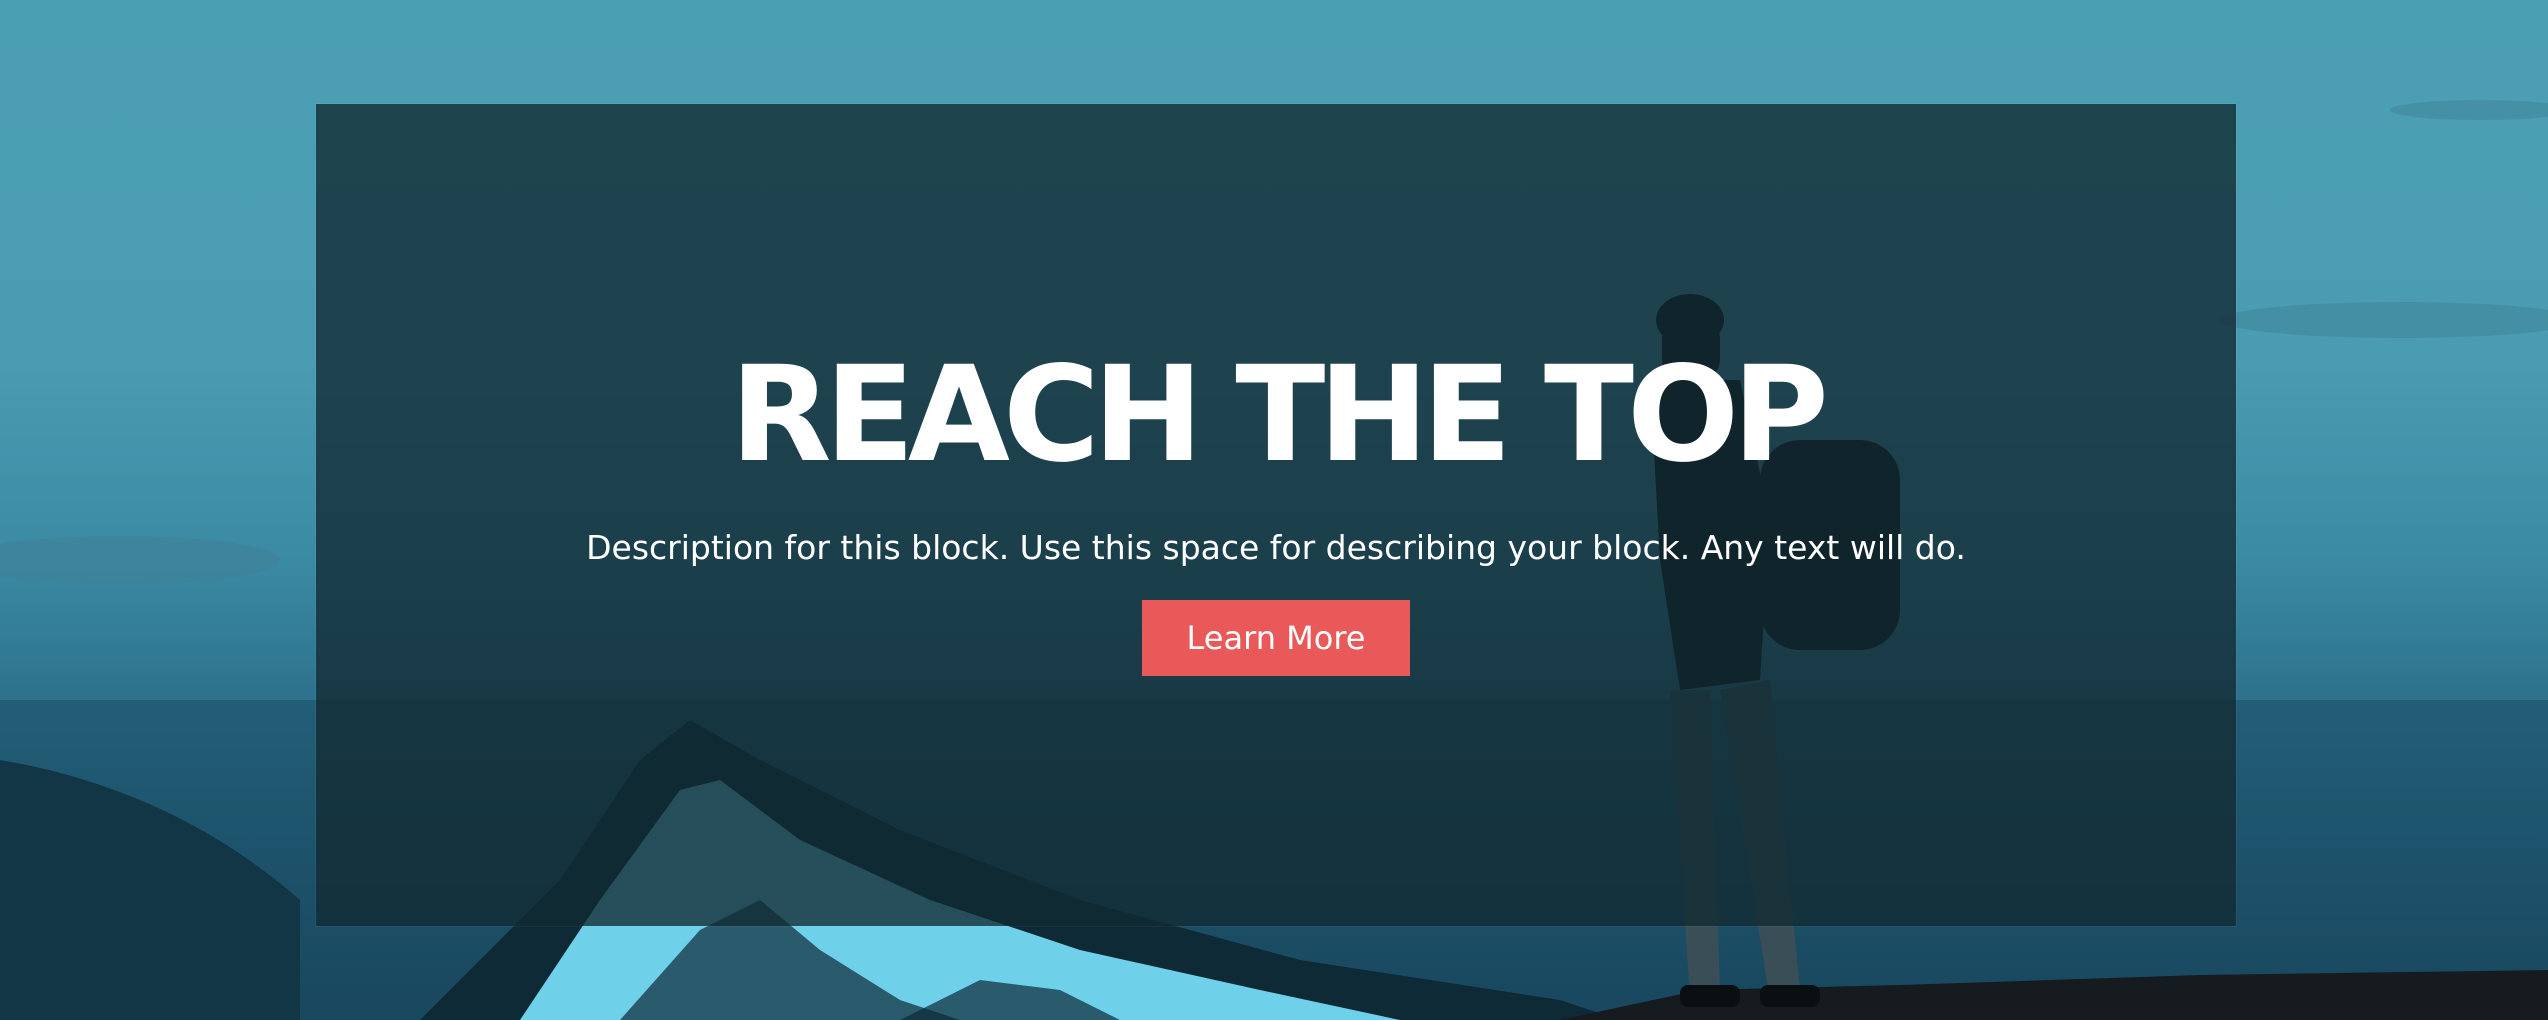  Describe the element at coordinates (1276, 638) in the screenshot. I see `learn-more-button: Learn More` at that location.